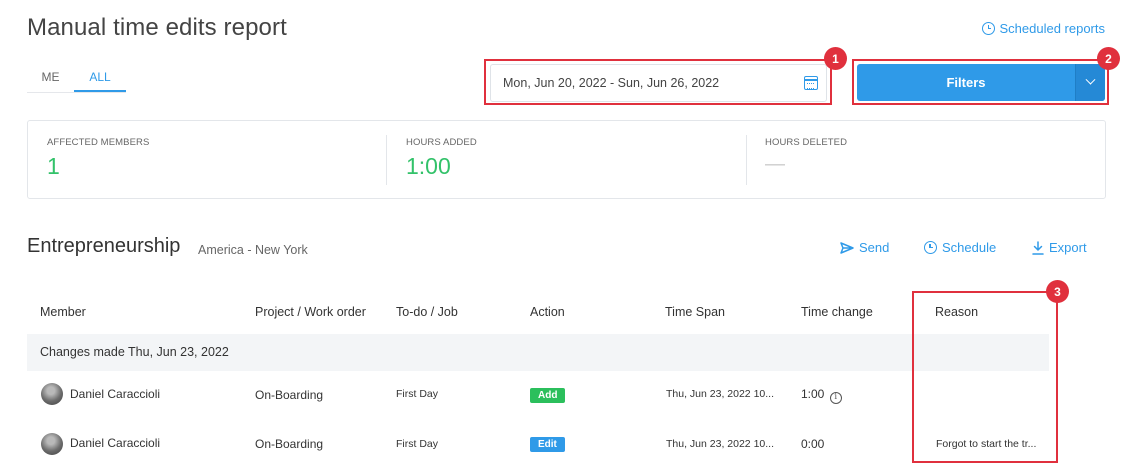 This screenshot has height=467, width=1130. What do you see at coordinates (1068, 247) in the screenshot?
I see `export-label: Export` at bounding box center [1068, 247].